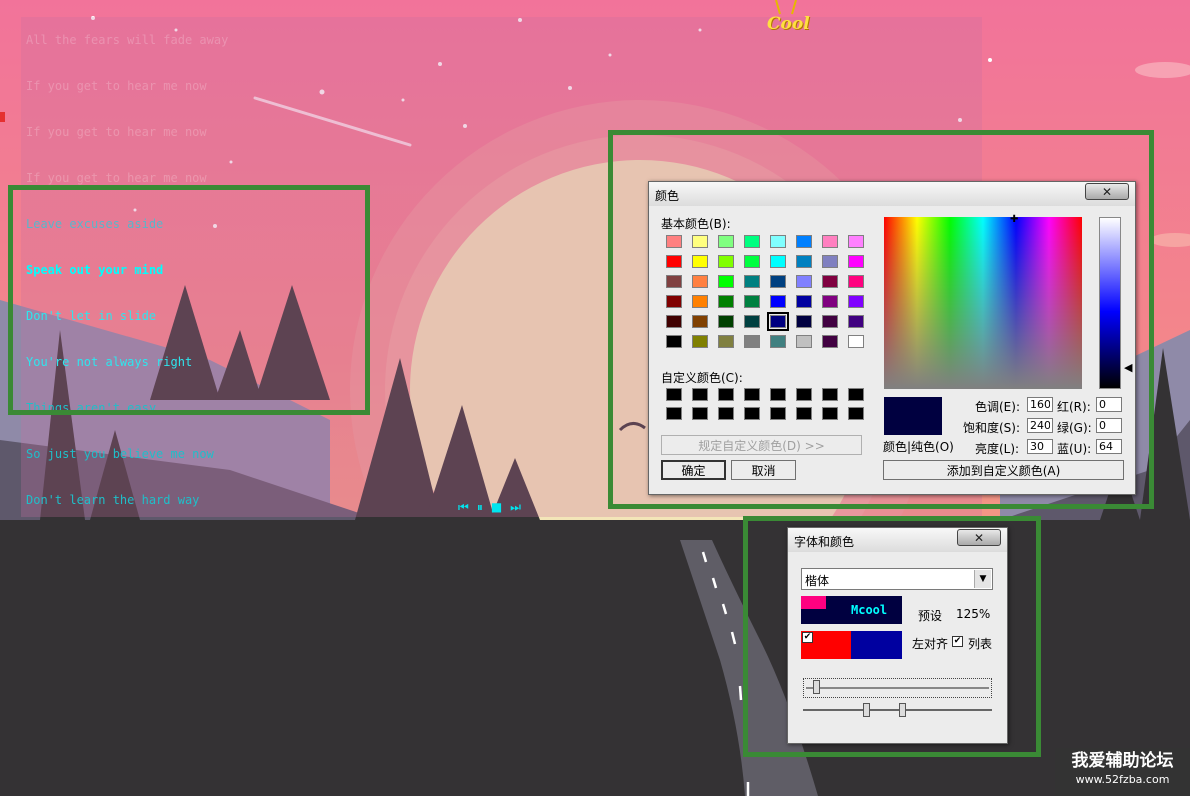  I want to click on font-dialog-titlebar: 字体和颜色 ✕, so click(897, 540).